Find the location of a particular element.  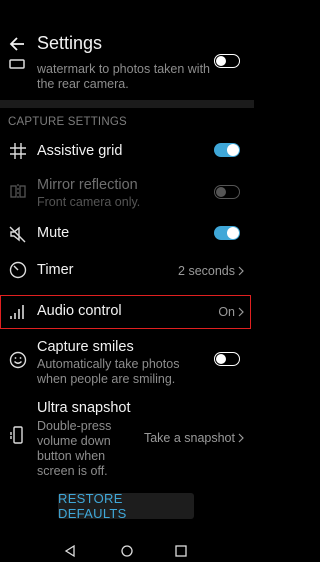

nav-back-icon is located at coordinates (70, 551).